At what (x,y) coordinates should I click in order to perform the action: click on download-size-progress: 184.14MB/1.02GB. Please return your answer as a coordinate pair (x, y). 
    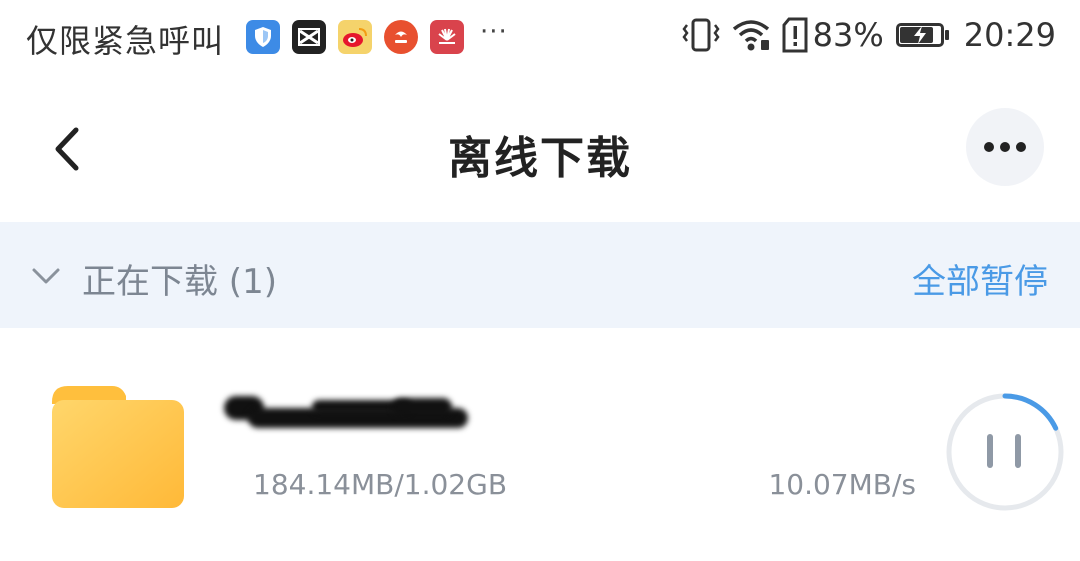
    Looking at the image, I should click on (380, 484).